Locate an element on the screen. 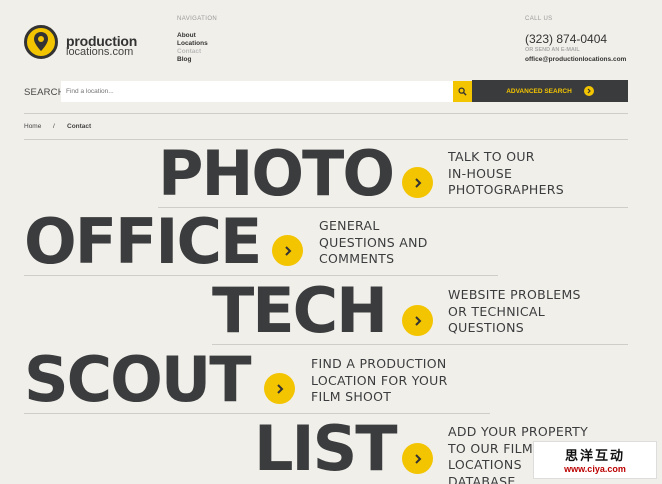 Image resolution: width=662 pixels, height=484 pixels. nav-heading: NAVIGATION is located at coordinates (197, 19).